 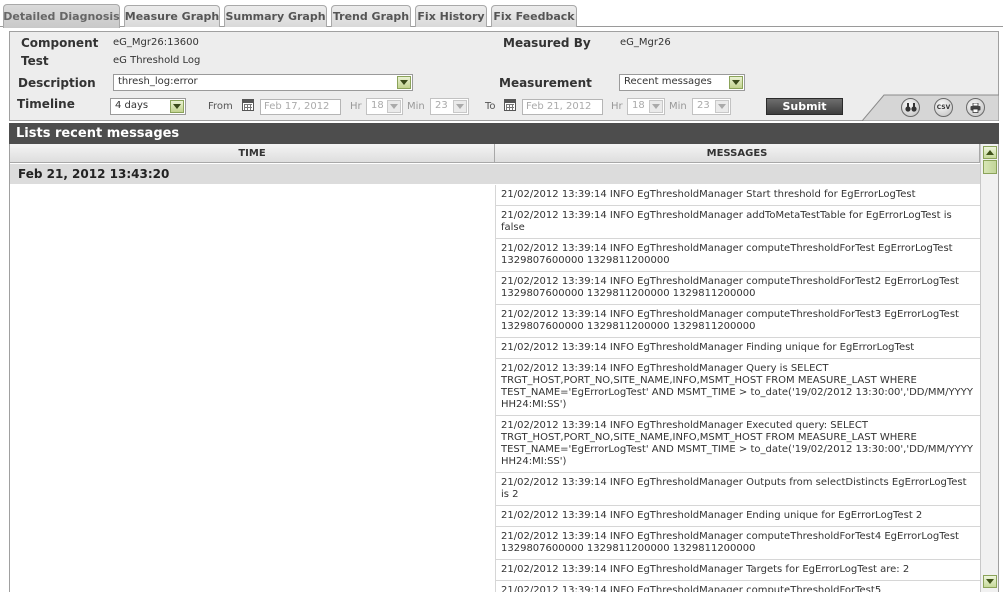 I want to click on measurement-select-value: Recent messages, so click(x=668, y=81).